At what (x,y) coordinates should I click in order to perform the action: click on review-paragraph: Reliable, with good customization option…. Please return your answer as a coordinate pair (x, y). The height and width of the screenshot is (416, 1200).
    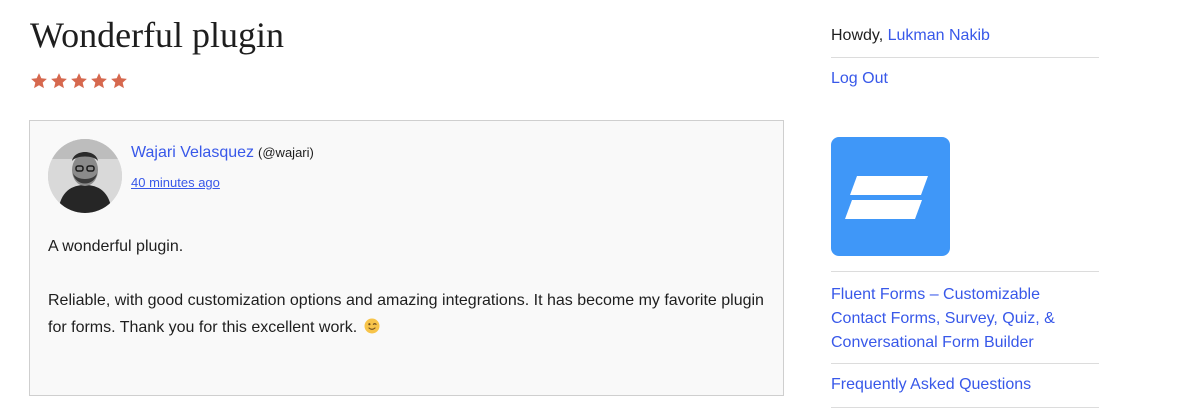
    Looking at the image, I should click on (408, 315).